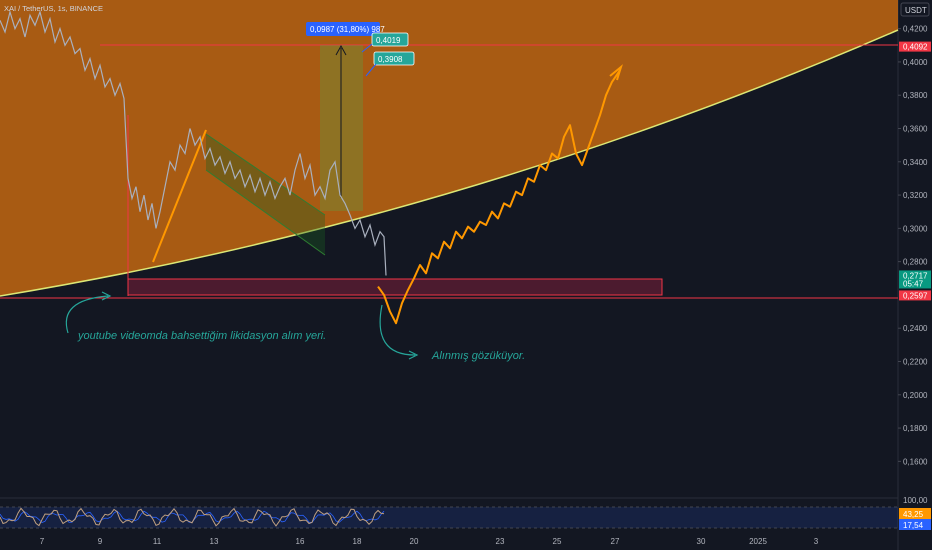  Describe the element at coordinates (915, 195) in the screenshot. I see `price-tick-label: 0,3200` at that location.